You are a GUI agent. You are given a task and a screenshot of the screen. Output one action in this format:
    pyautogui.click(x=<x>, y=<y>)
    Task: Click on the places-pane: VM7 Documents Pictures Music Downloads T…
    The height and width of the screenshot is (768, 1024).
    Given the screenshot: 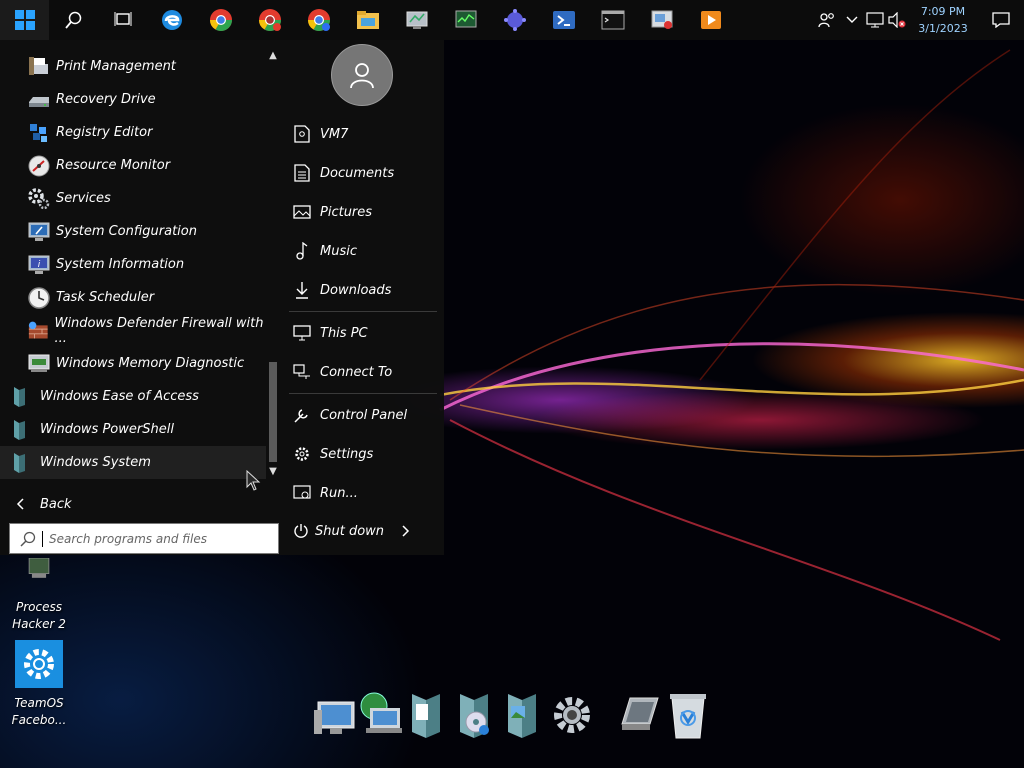 What is the action you would take?
    pyautogui.click(x=362, y=297)
    